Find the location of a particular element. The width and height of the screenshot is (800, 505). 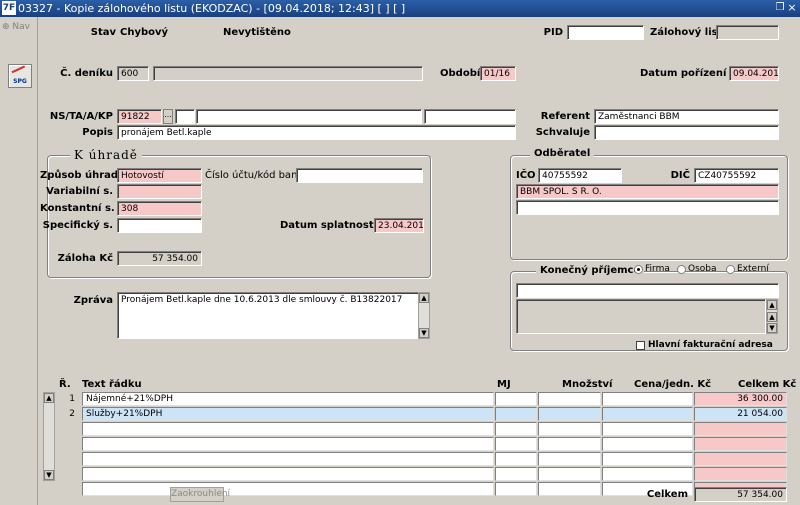

spg-label: SPG is located at coordinates (20, 81).